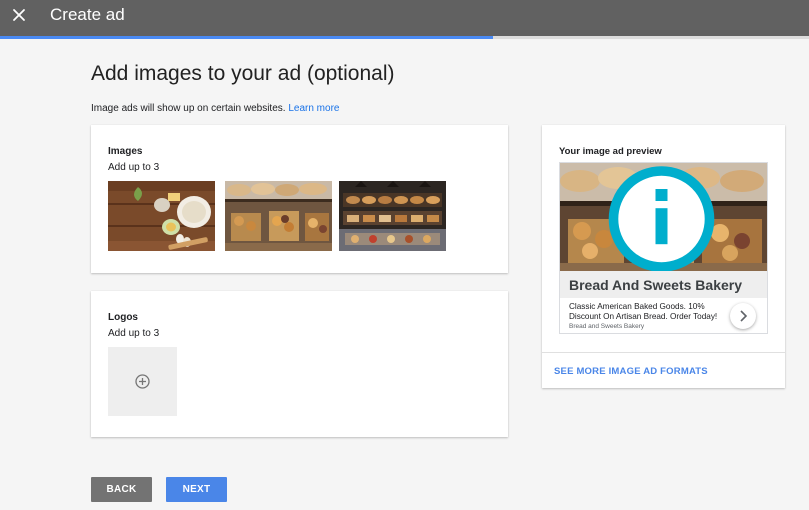 The height and width of the screenshot is (510, 809). I want to click on add-logo-button, so click(142, 381).